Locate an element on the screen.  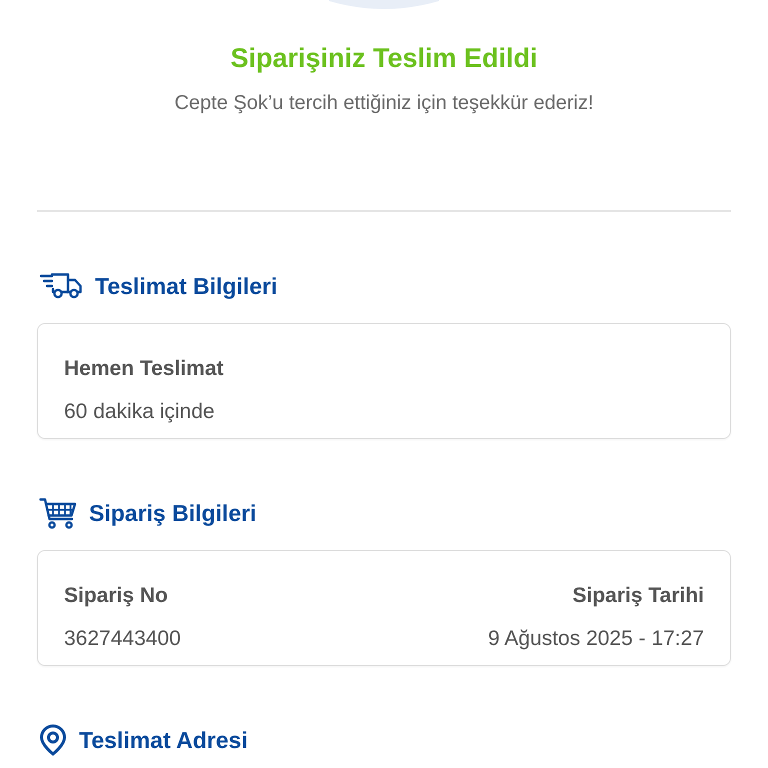
info-value: 3627443400 is located at coordinates (122, 639).